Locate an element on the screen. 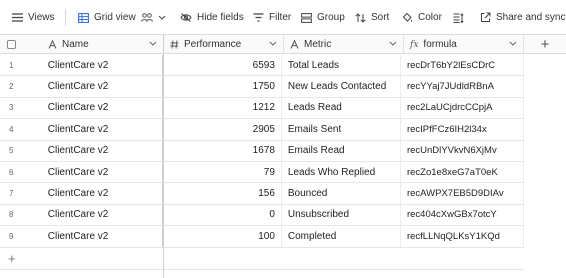  cell-formula: recIPfFCz6IH2l34x is located at coordinates (462, 129).